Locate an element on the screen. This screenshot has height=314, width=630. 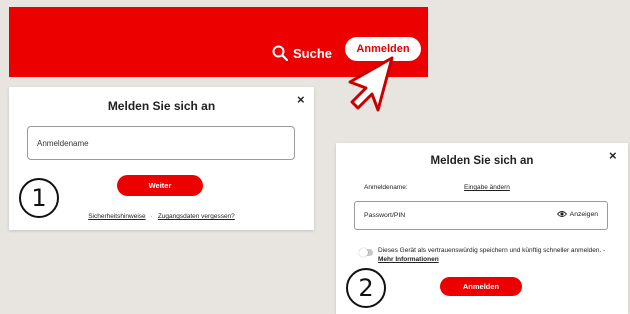
security-link: Sicherheitshinweise is located at coordinates (116, 216).